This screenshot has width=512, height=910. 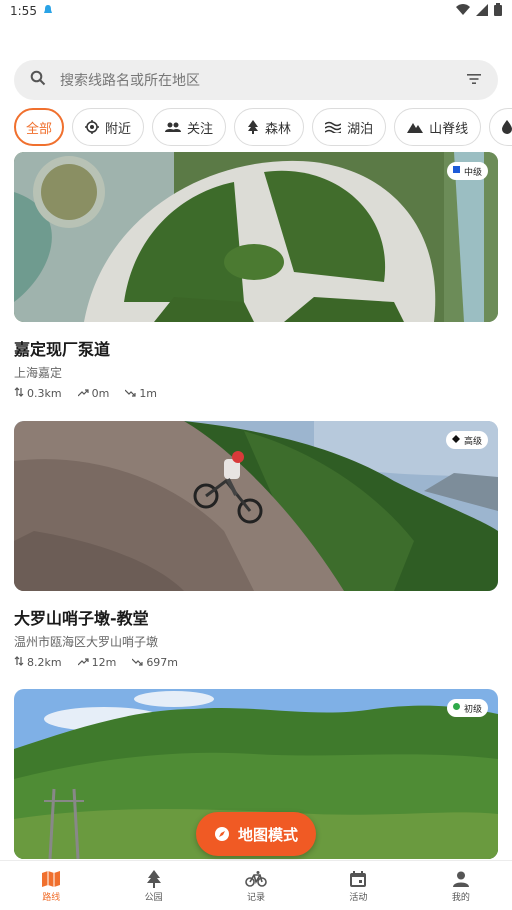 What do you see at coordinates (92, 127) in the screenshot?
I see `location-icon` at bounding box center [92, 127].